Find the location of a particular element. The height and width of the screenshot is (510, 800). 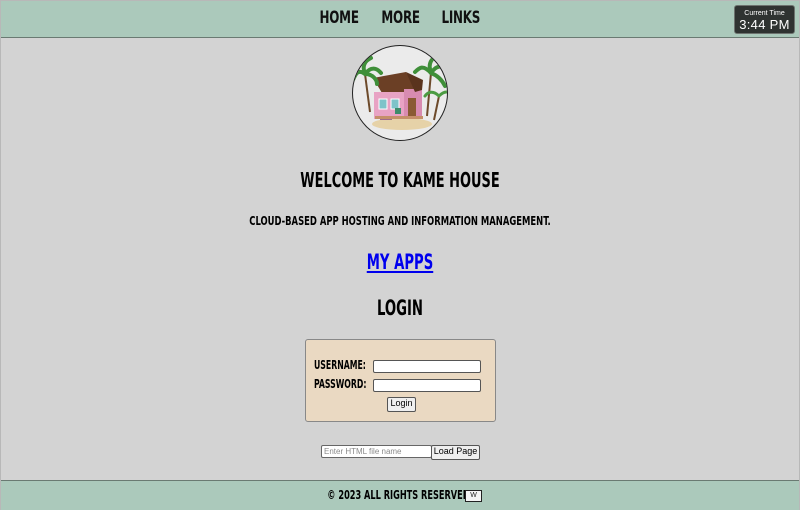

nav-home-link: Home is located at coordinates (339, 18).